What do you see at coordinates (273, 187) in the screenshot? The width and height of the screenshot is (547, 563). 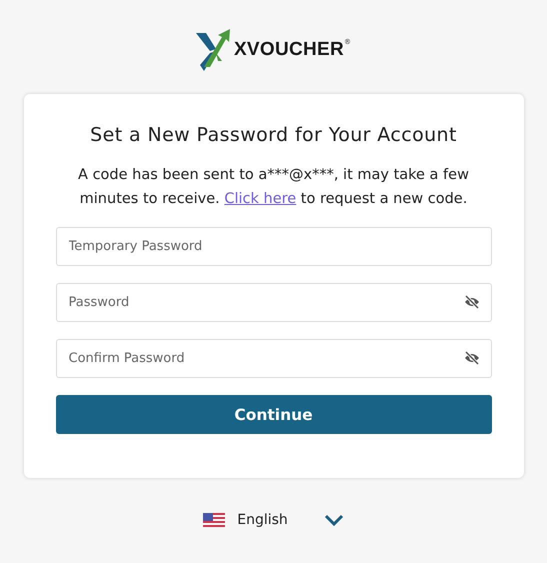 I see `info-message: A code has been sent to a***@x***, it may take a few minutes to receive. Click here to request a new code.` at bounding box center [273, 187].